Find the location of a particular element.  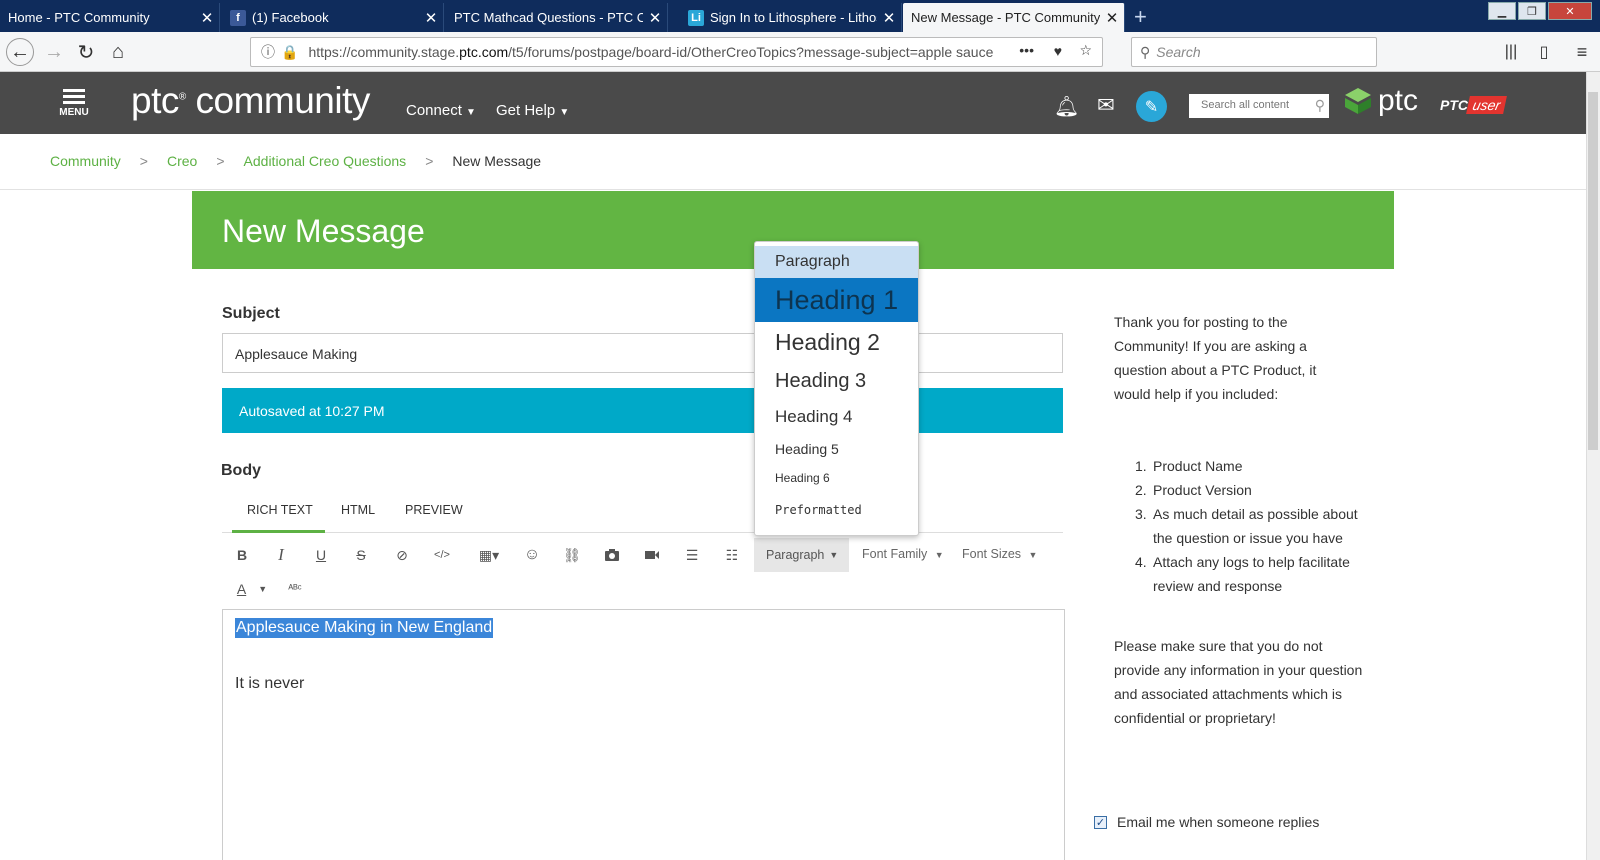

spellcheck-icon: ᴬᴮᶜ is located at coordinates (295, 589).